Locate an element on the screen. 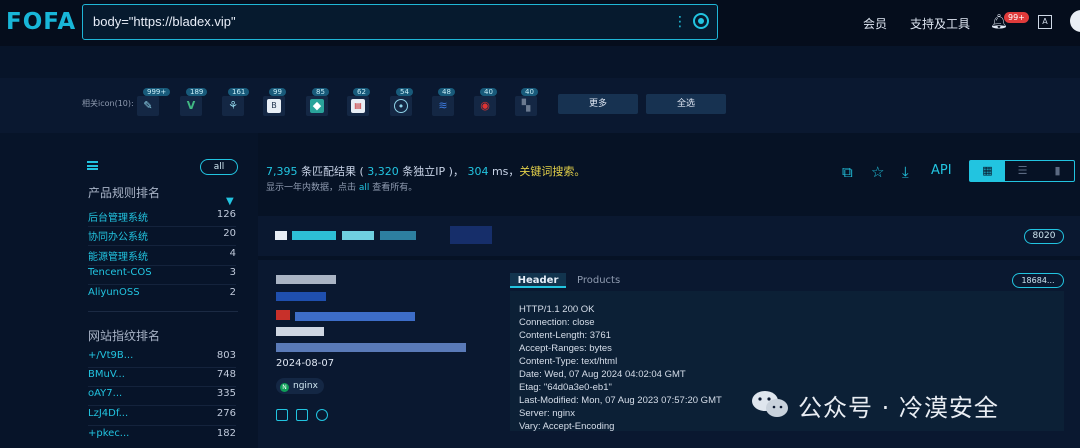 The image size is (1080, 448). related-icon-5: 85 ◆ is located at coordinates (317, 102).